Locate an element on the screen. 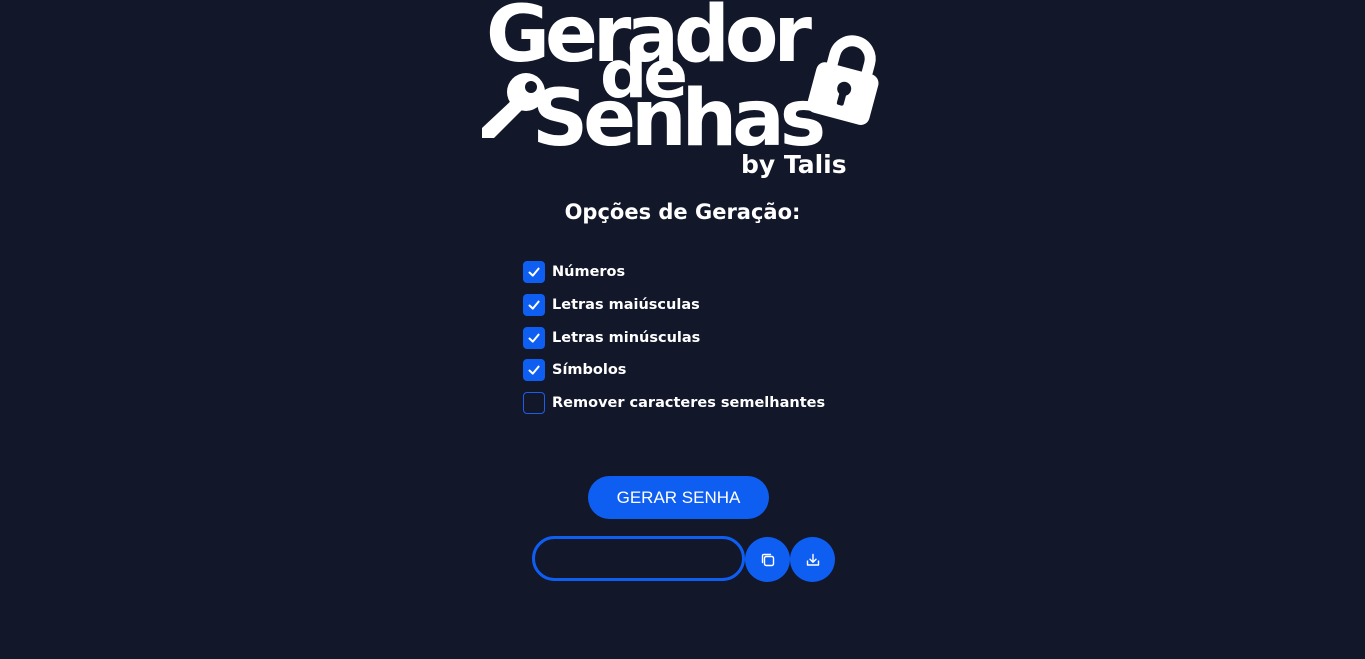 The width and height of the screenshot is (1365, 659). checkbox-numbers is located at coordinates (534, 272).